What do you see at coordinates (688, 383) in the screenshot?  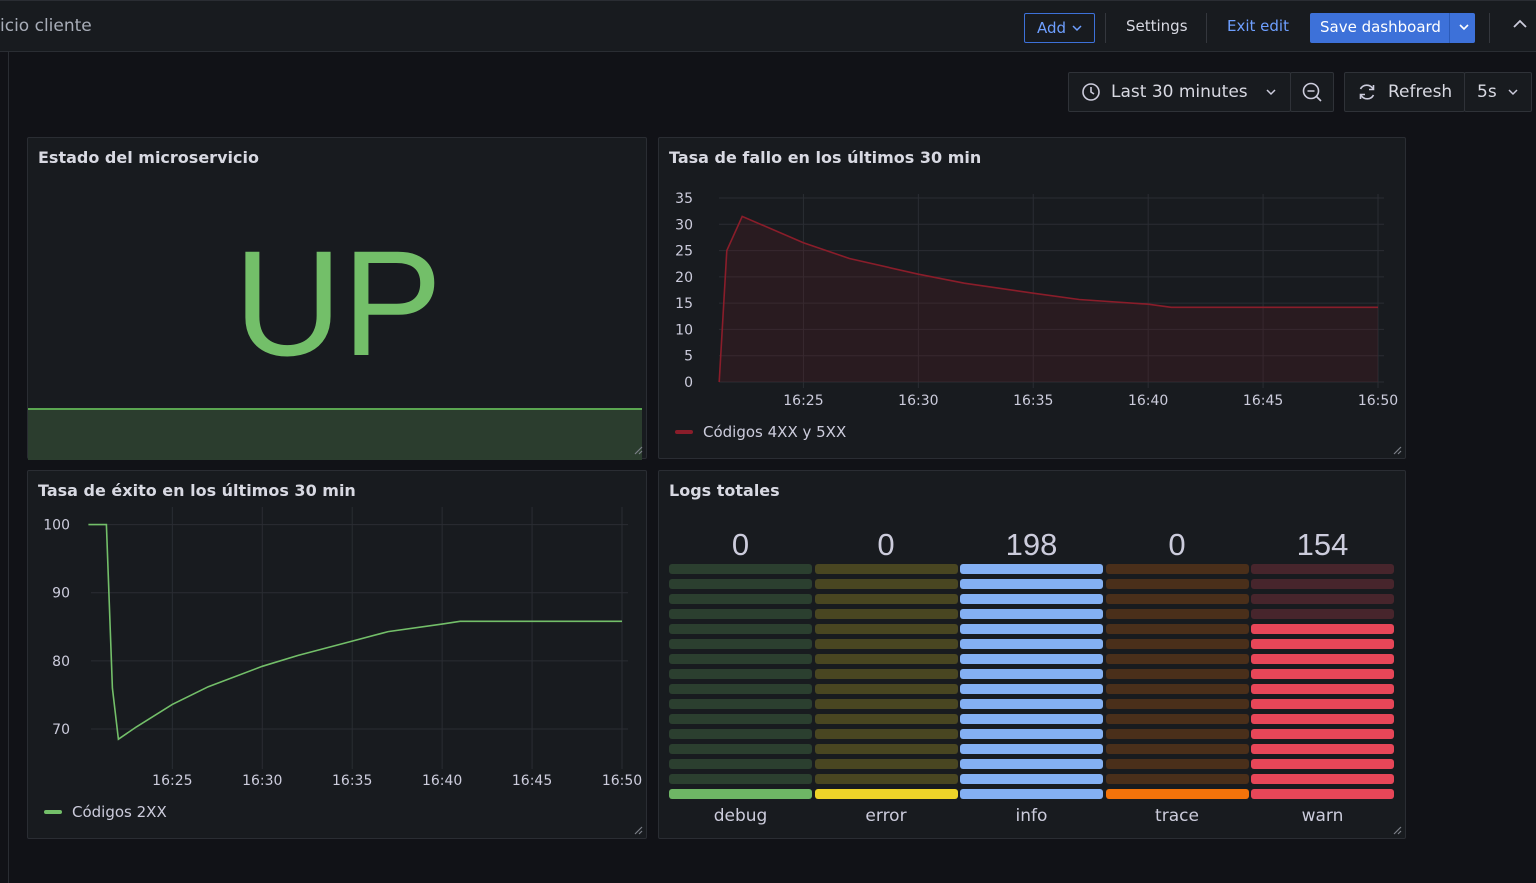 I see `y-tick-label: 0` at bounding box center [688, 383].